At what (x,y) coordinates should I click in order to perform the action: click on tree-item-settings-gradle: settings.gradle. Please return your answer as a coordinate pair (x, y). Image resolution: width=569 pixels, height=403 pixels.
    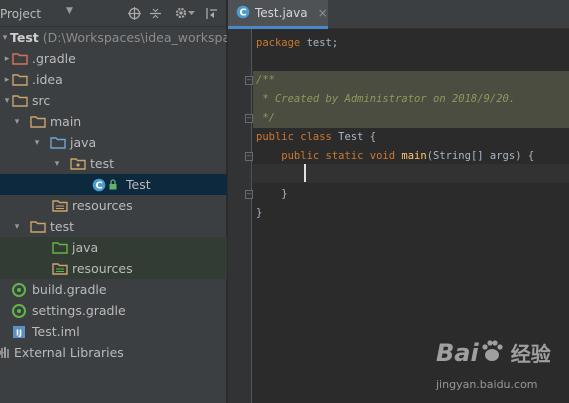
    Looking at the image, I should click on (113, 310).